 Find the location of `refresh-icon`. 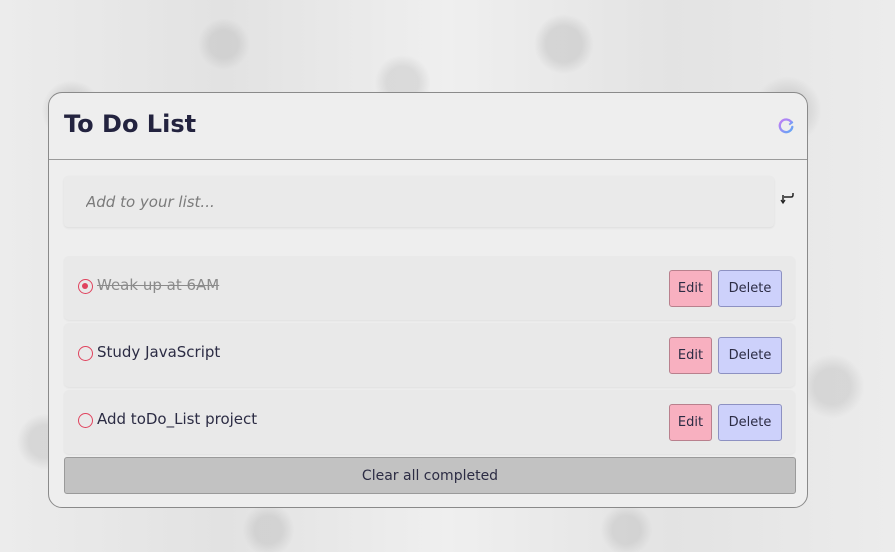

refresh-icon is located at coordinates (786, 126).